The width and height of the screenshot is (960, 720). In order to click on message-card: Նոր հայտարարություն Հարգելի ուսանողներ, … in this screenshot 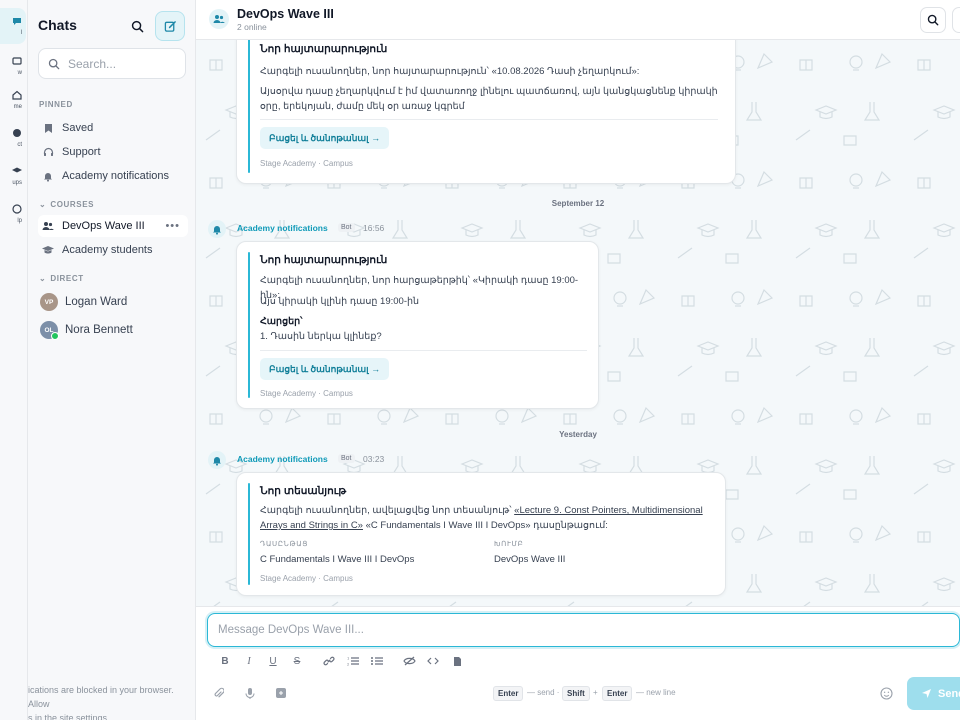, I will do `click(486, 112)`.